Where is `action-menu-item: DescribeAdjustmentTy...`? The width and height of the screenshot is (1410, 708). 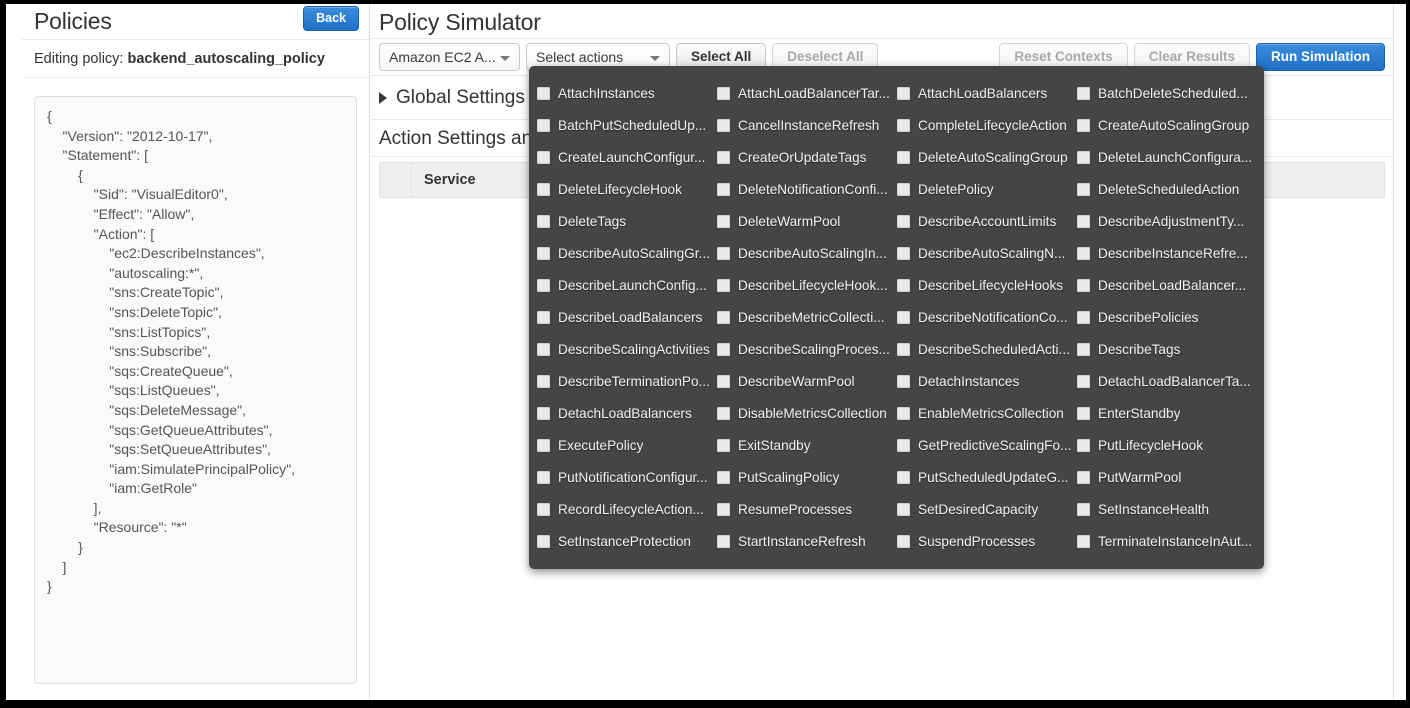
action-menu-item: DescribeAdjustmentTy... is located at coordinates (1174, 221).